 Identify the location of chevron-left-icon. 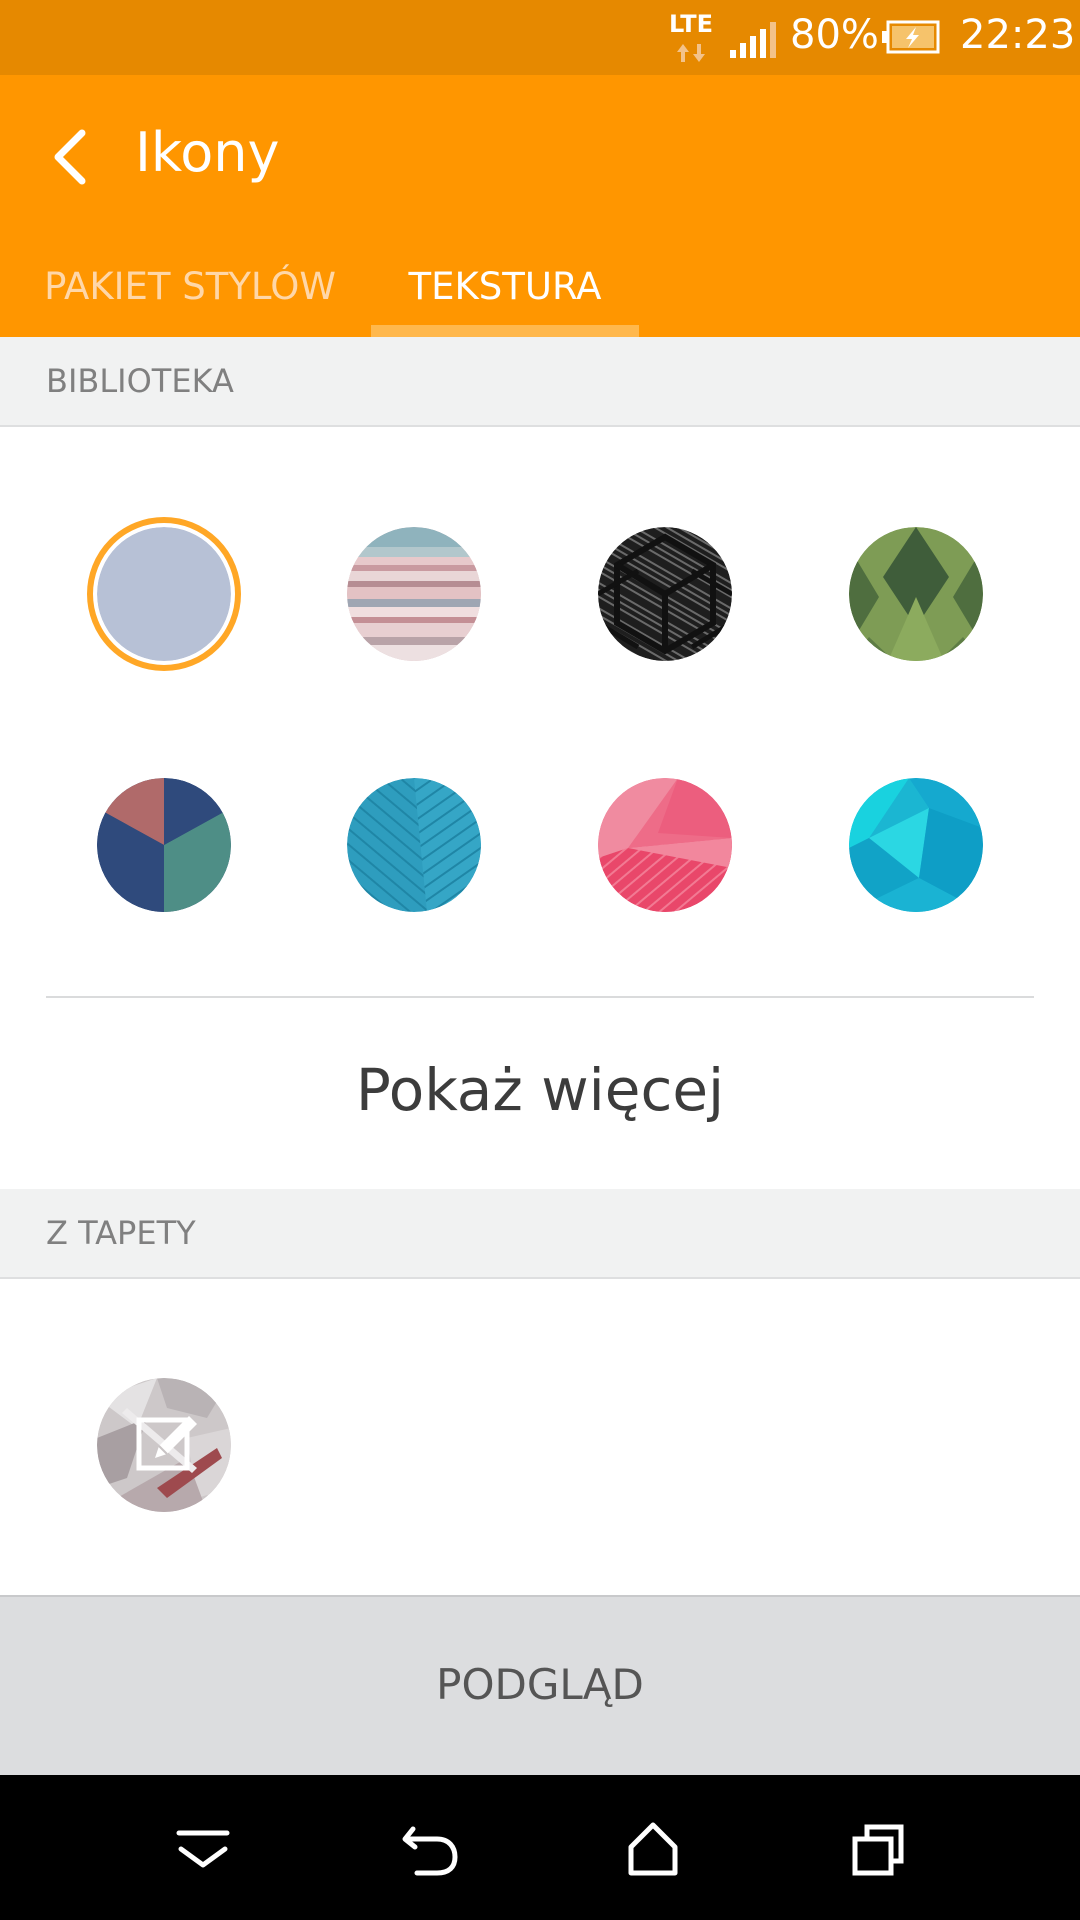
(70, 157).